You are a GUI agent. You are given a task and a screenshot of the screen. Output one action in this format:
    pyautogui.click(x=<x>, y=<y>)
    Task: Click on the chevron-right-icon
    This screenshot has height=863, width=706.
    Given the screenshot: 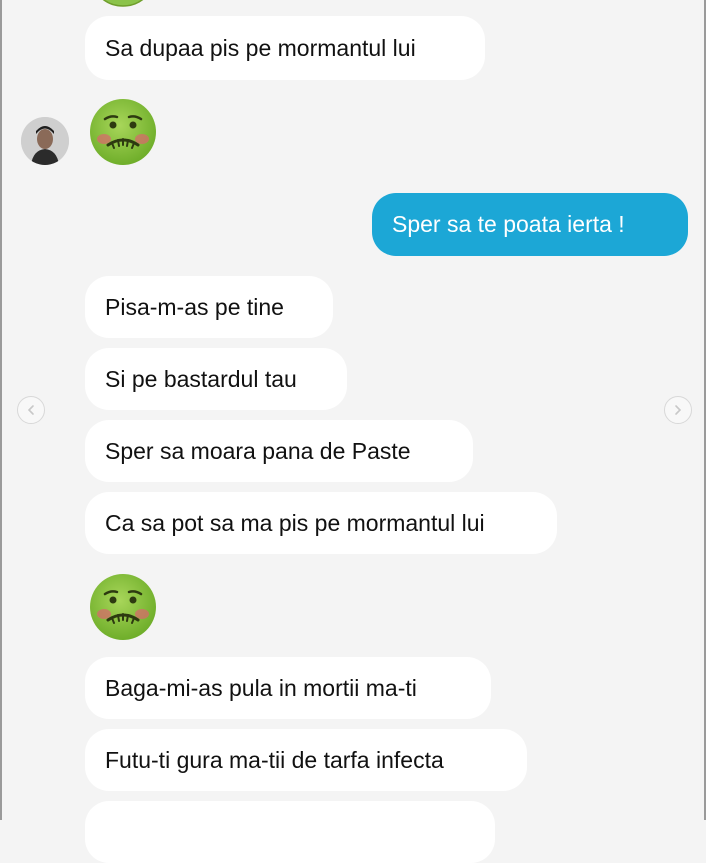 What is the action you would take?
    pyautogui.click(x=678, y=410)
    